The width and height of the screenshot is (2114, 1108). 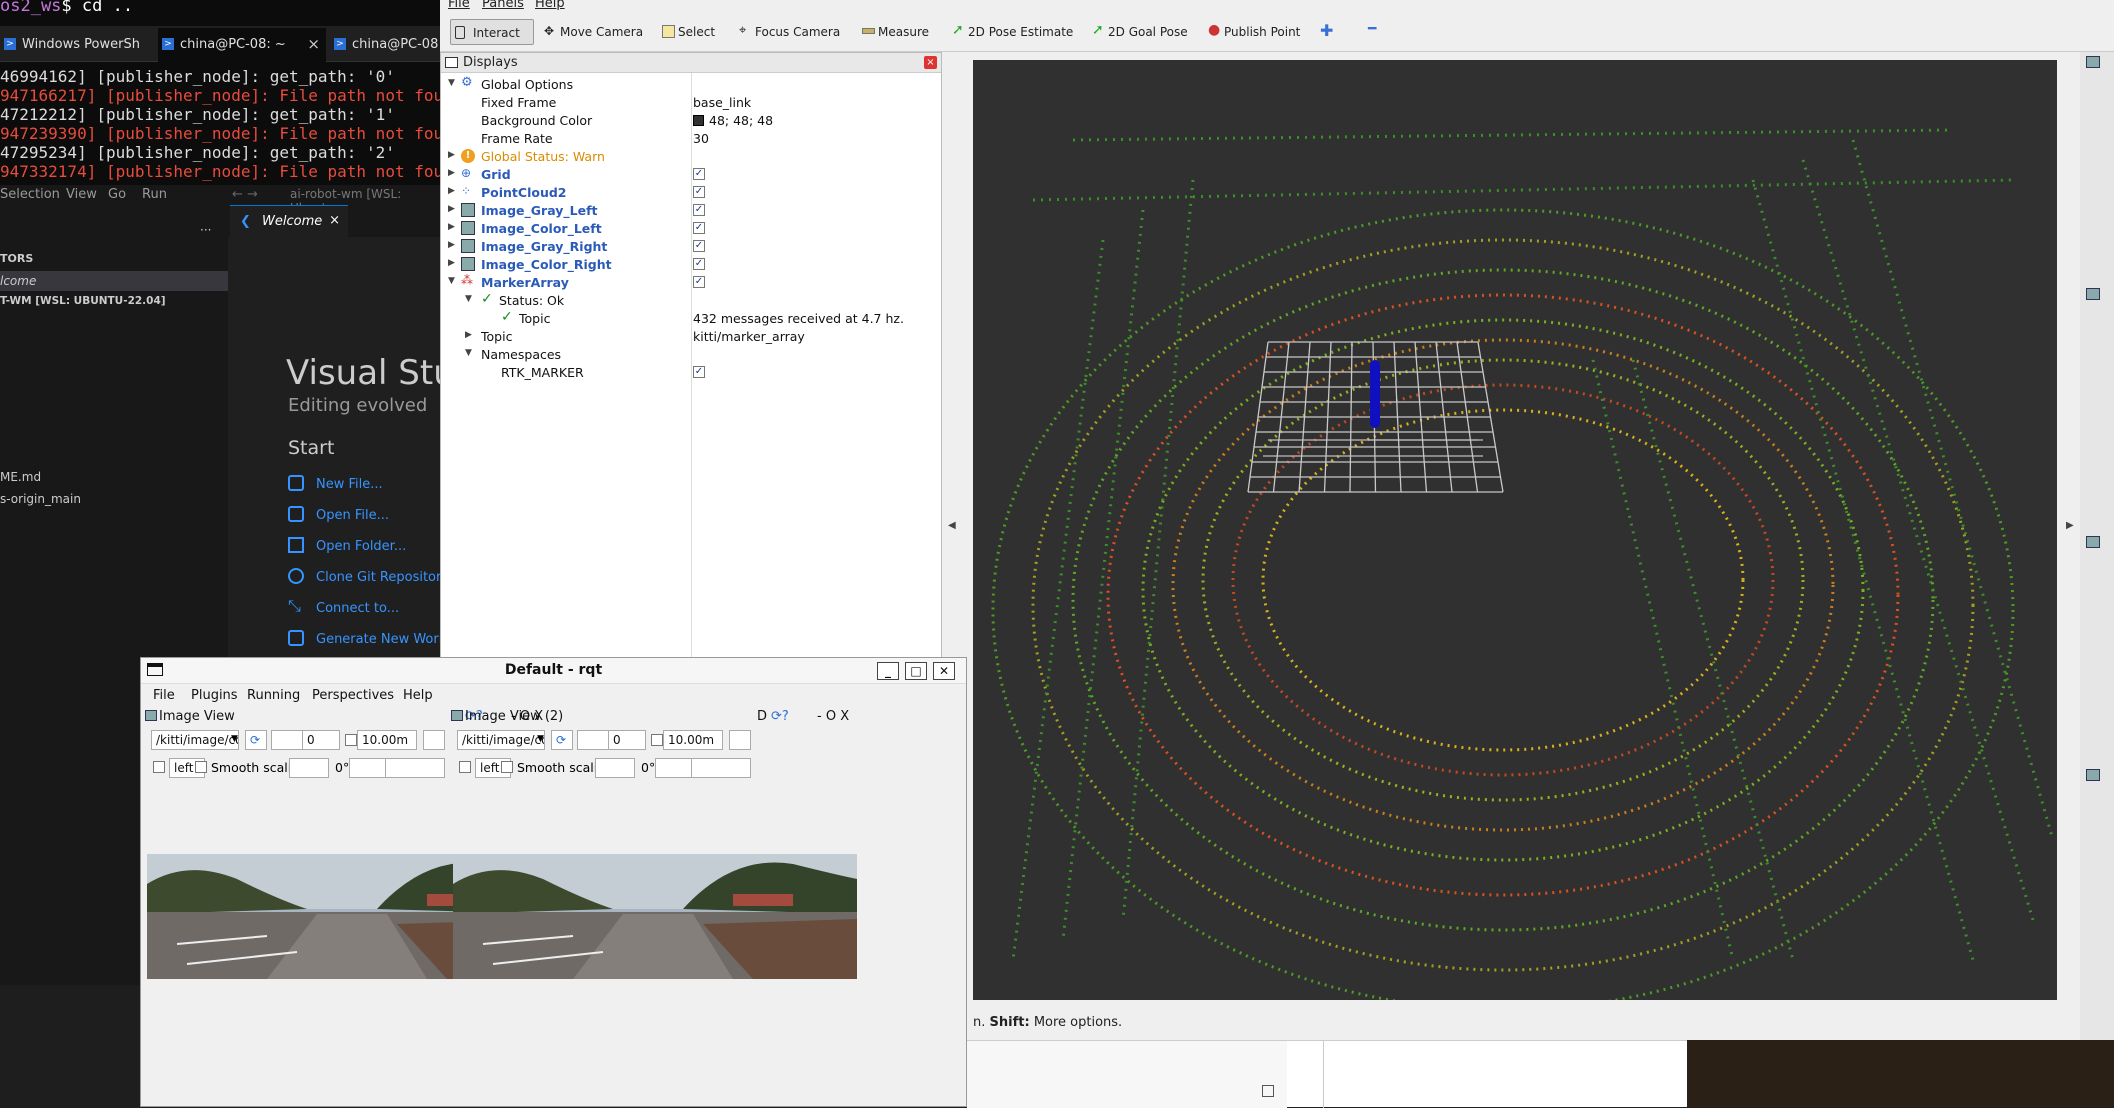 I want to click on tool-focus-camera: ⌖ Focus Camera, so click(x=790, y=32).